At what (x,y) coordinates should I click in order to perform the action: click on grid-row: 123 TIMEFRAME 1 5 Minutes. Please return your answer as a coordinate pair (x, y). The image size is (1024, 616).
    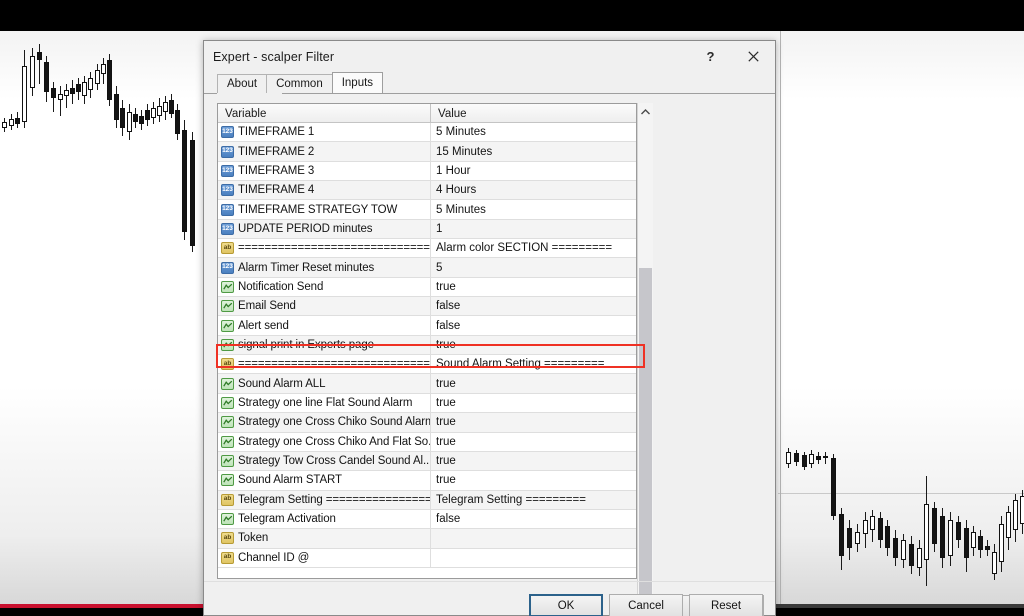
    Looking at the image, I should click on (427, 133).